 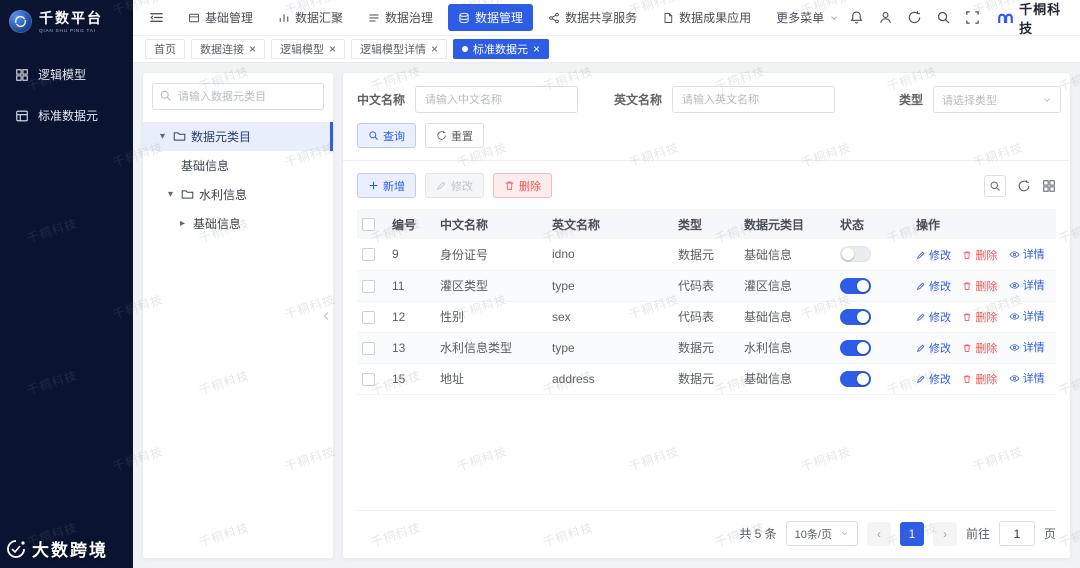 What do you see at coordinates (454, 135) in the screenshot?
I see `reset-button: 重置` at bounding box center [454, 135].